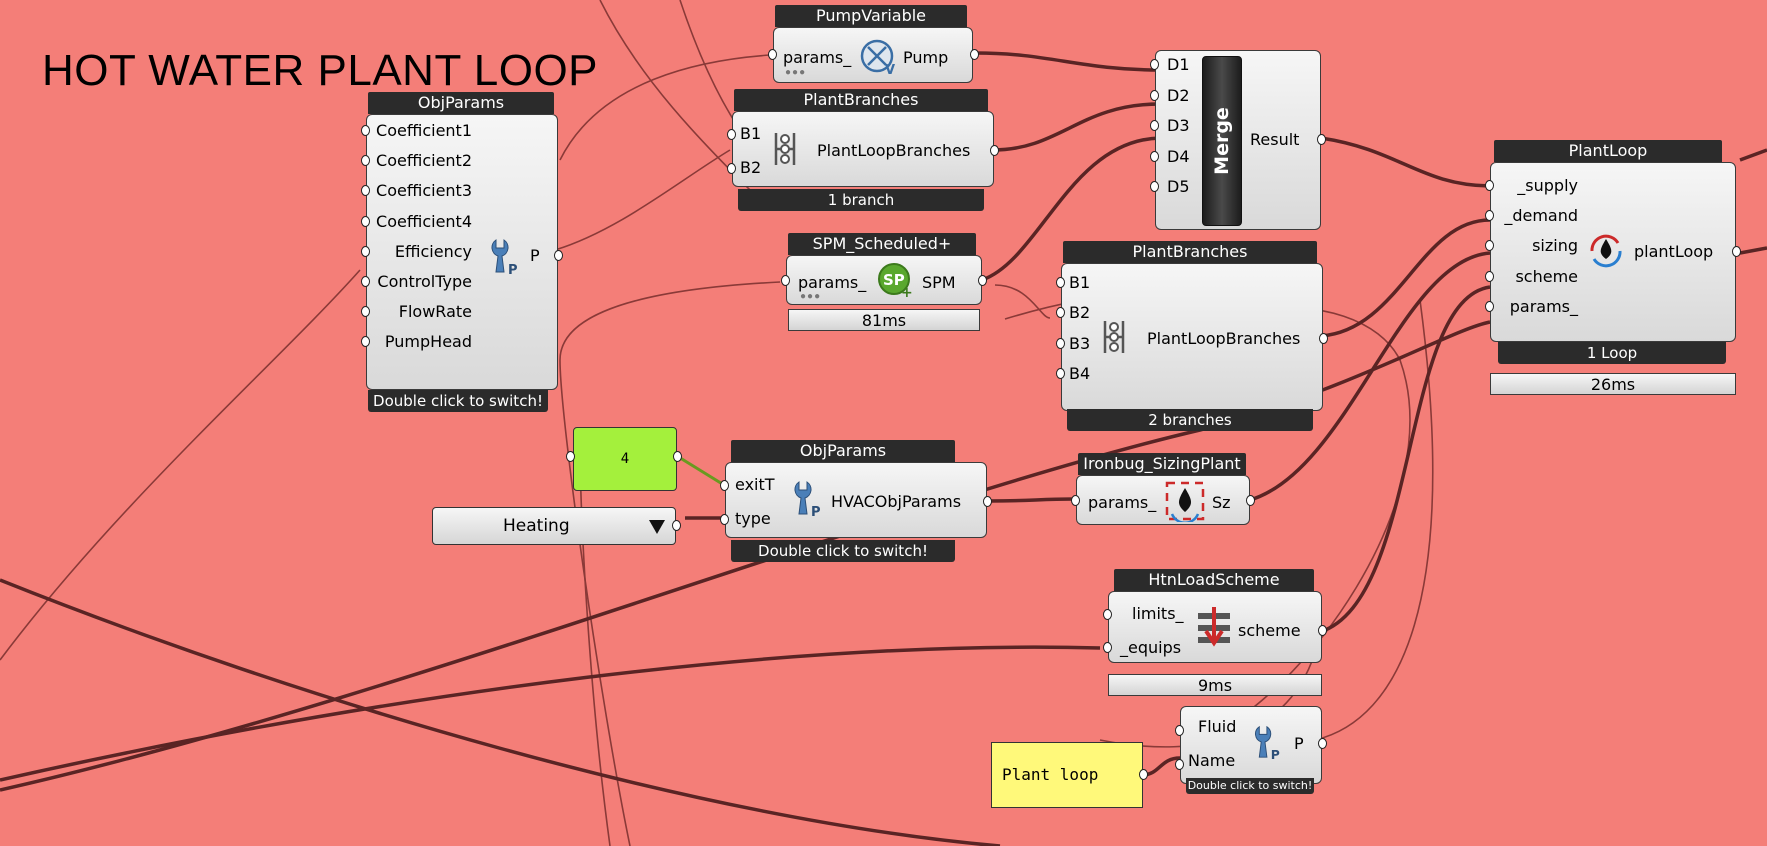 This screenshot has height=846, width=1767. I want to click on value-list-output-port, so click(676, 525).